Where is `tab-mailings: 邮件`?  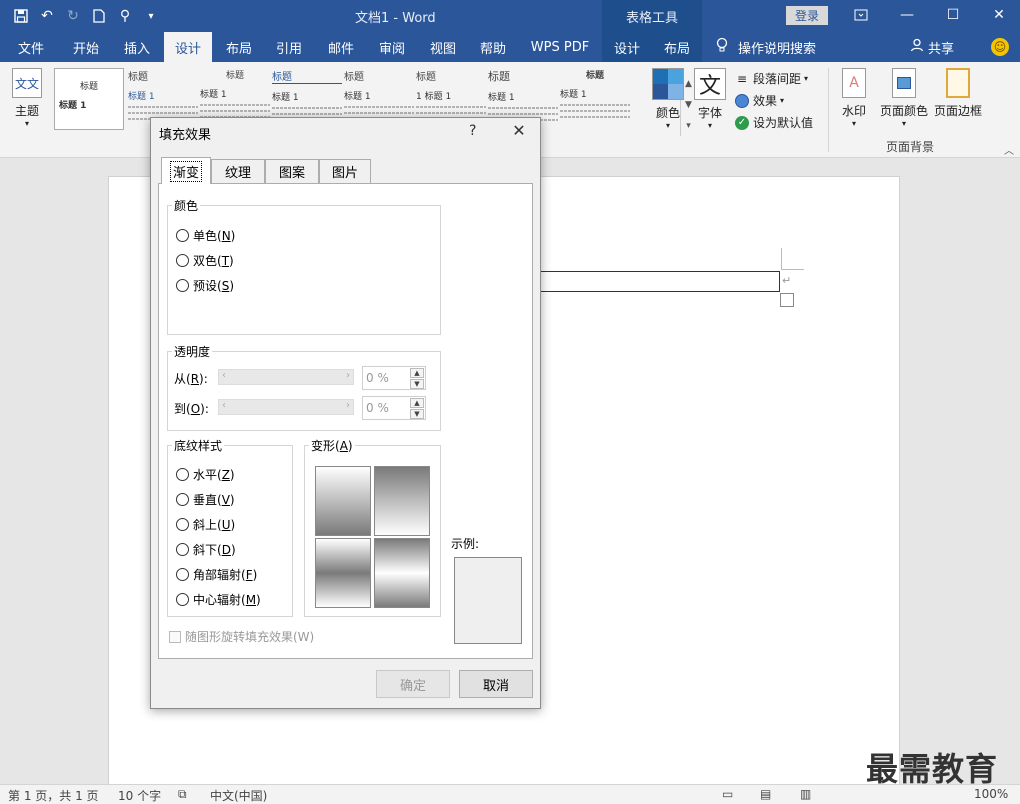
tab-mailings: 邮件 is located at coordinates (341, 47).